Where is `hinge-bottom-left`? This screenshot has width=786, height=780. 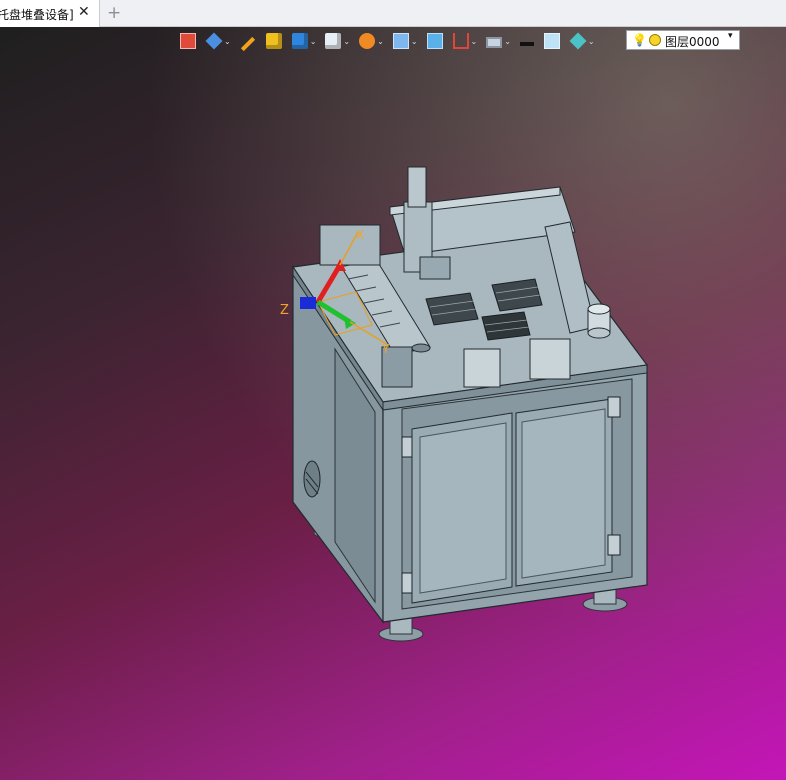 hinge-bottom-left is located at coordinates (407, 583).